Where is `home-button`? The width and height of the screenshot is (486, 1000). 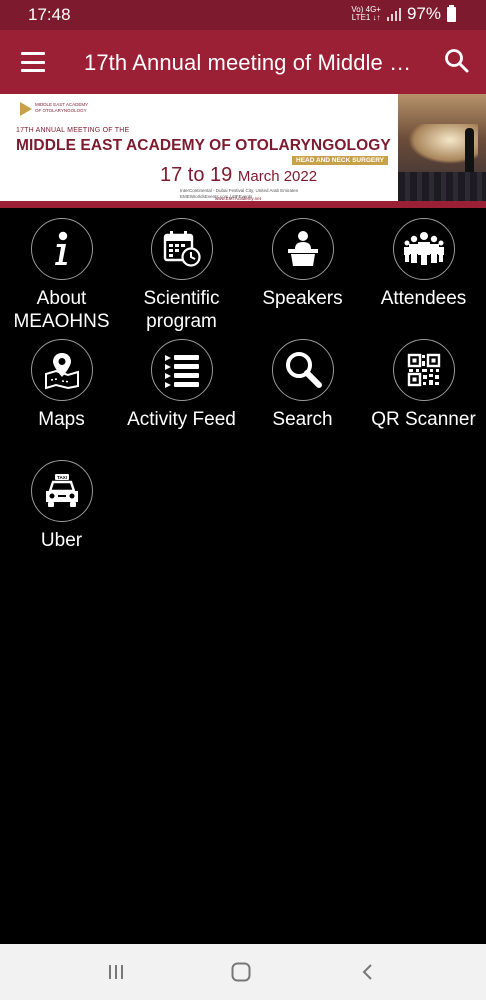 home-button is located at coordinates (241, 972).